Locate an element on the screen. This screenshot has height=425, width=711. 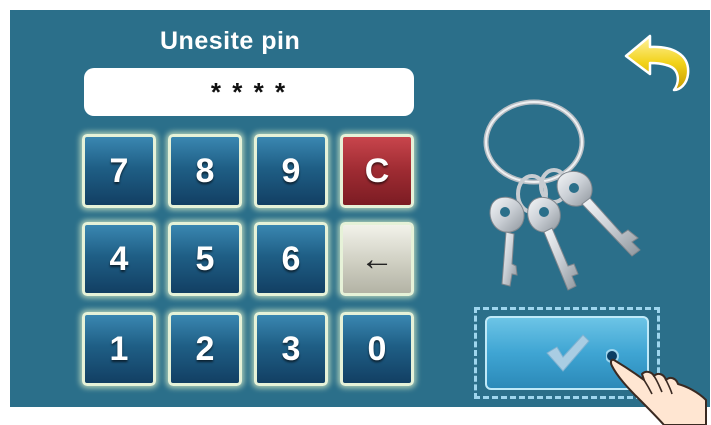
keys-icon is located at coordinates (562, 195).